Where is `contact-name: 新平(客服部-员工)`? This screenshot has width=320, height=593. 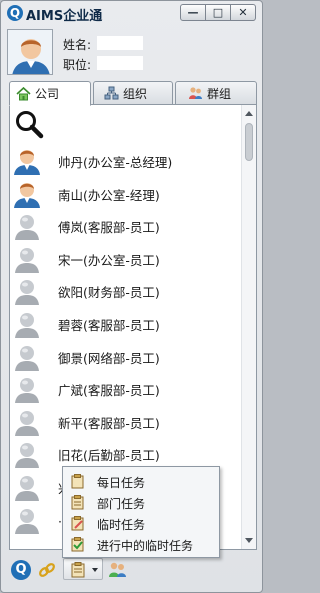
contact-name: 新平(客服部-员工) is located at coordinates (109, 423).